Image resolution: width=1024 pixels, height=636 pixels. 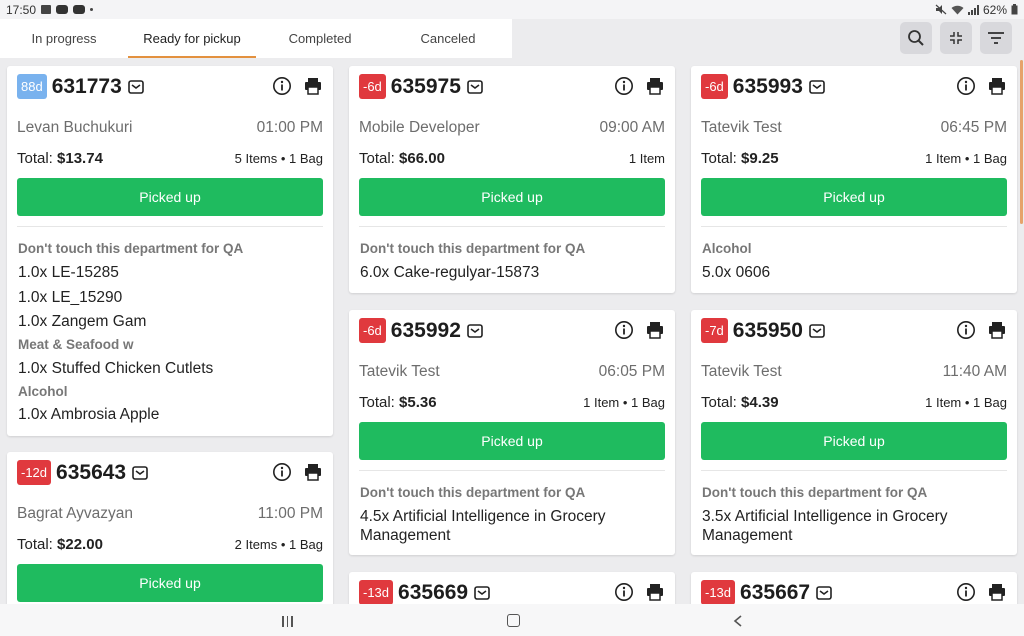 What do you see at coordinates (775, 592) in the screenshot?
I see `order-number: 635667` at bounding box center [775, 592].